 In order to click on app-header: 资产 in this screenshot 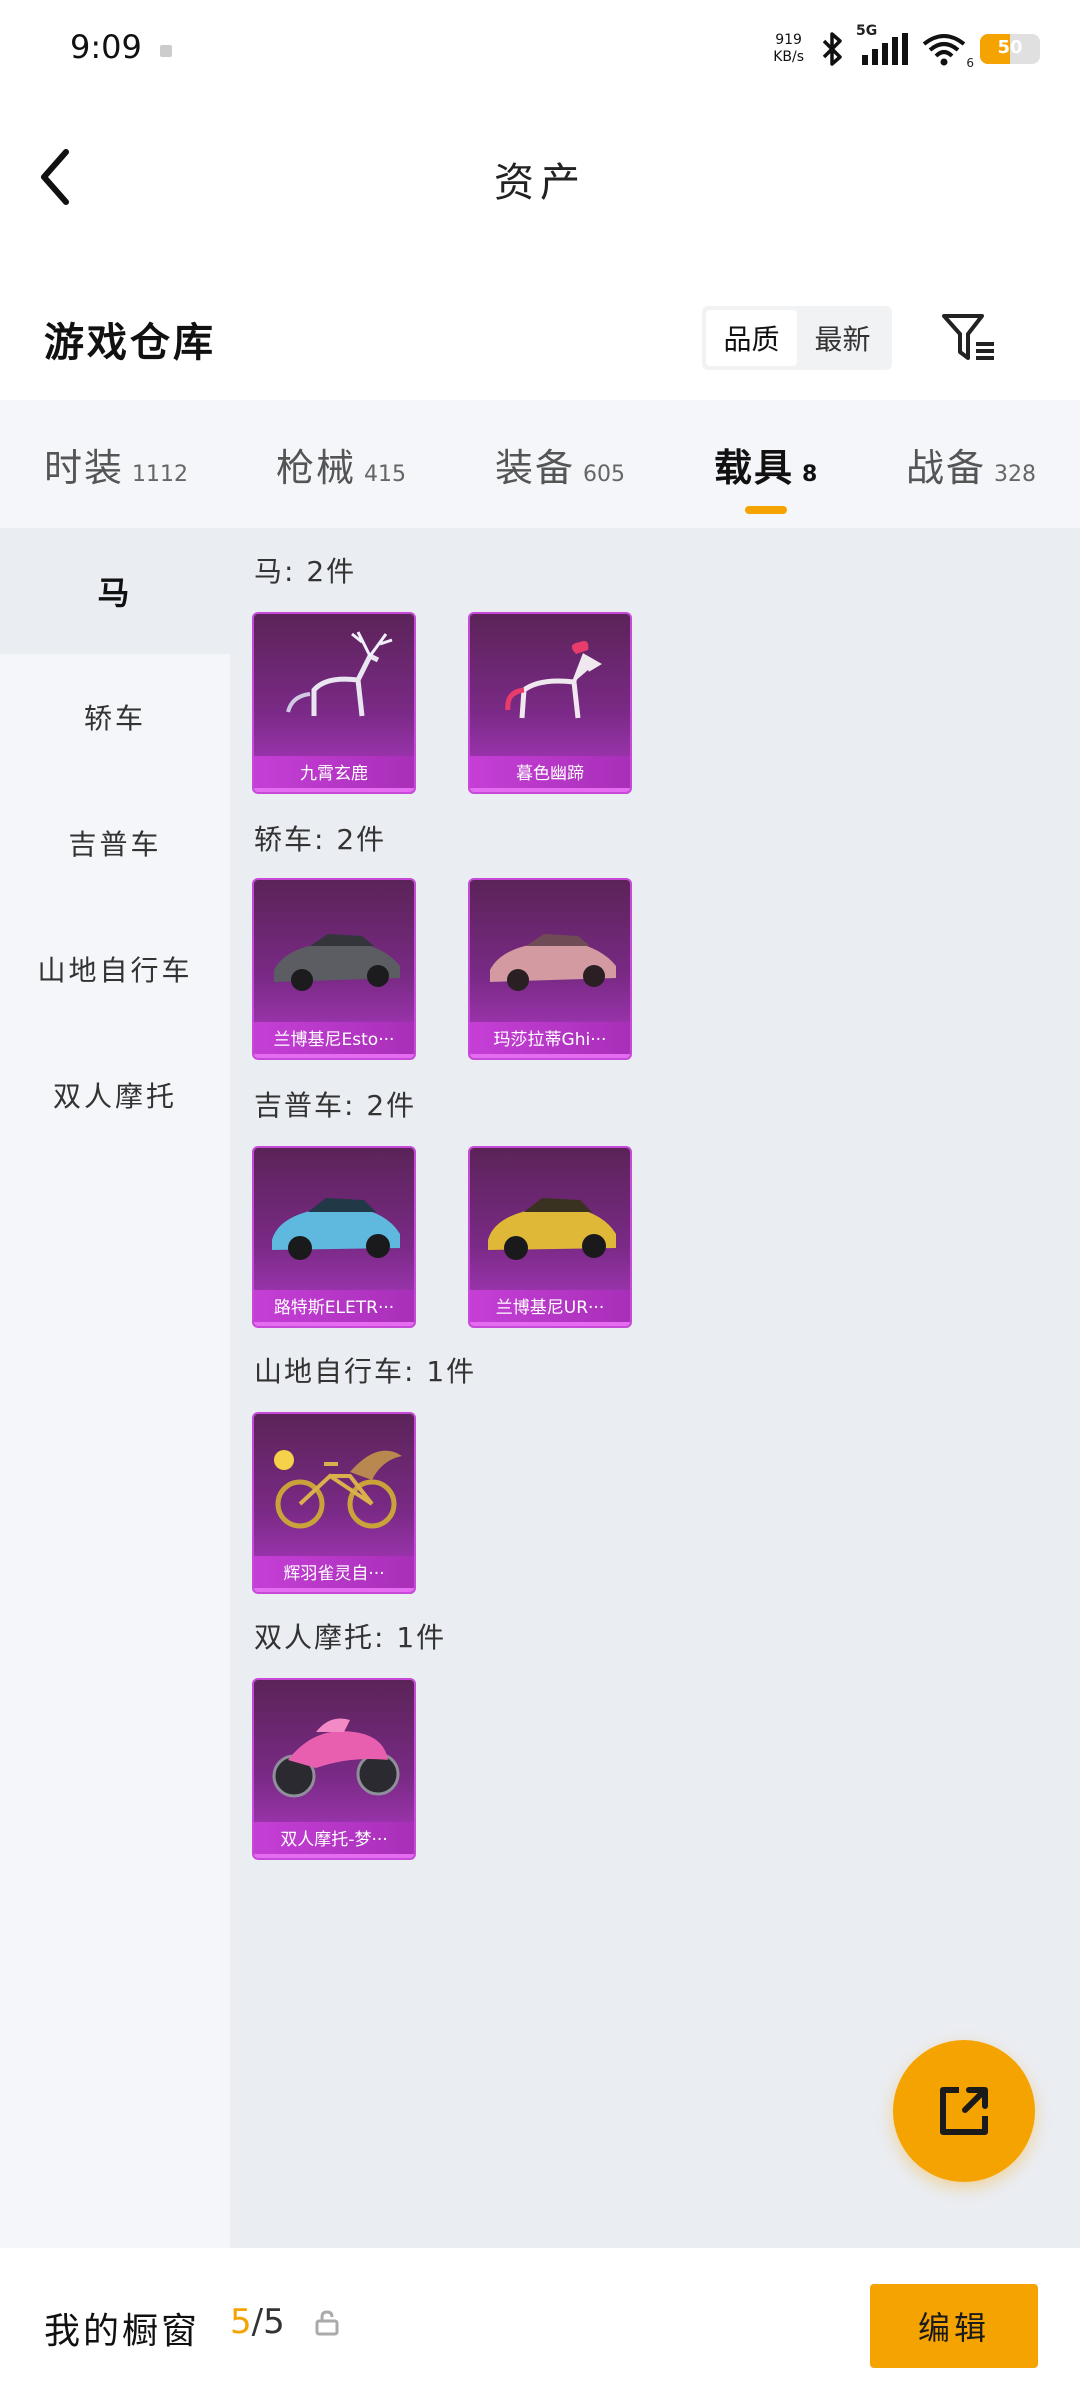, I will do `click(540, 175)`.